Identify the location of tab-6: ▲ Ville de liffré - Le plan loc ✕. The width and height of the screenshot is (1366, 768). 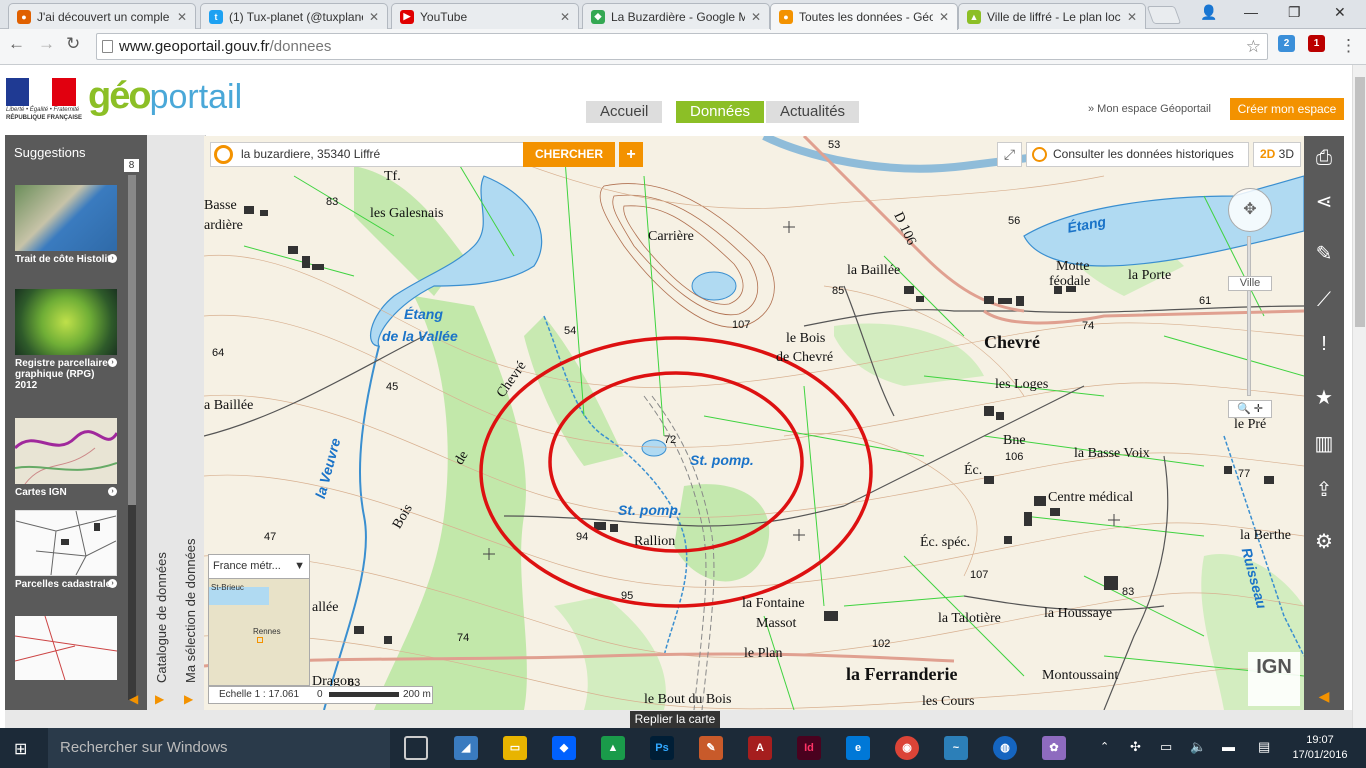
(1052, 16).